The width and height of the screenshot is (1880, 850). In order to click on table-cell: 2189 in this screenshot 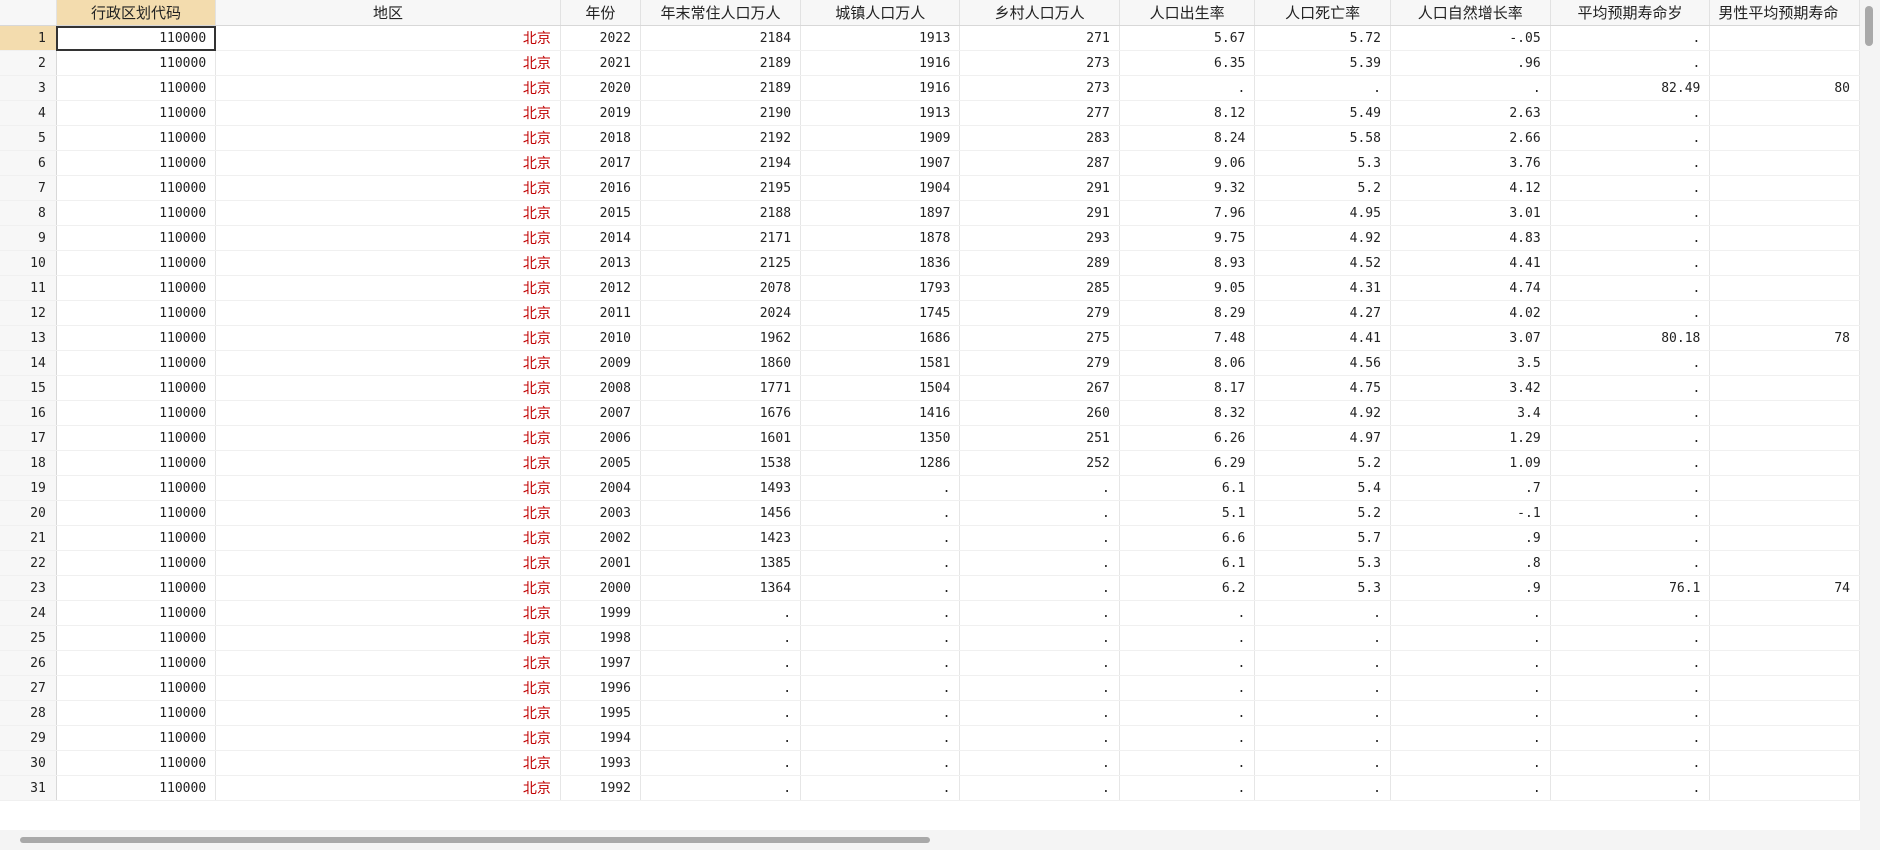, I will do `click(721, 63)`.